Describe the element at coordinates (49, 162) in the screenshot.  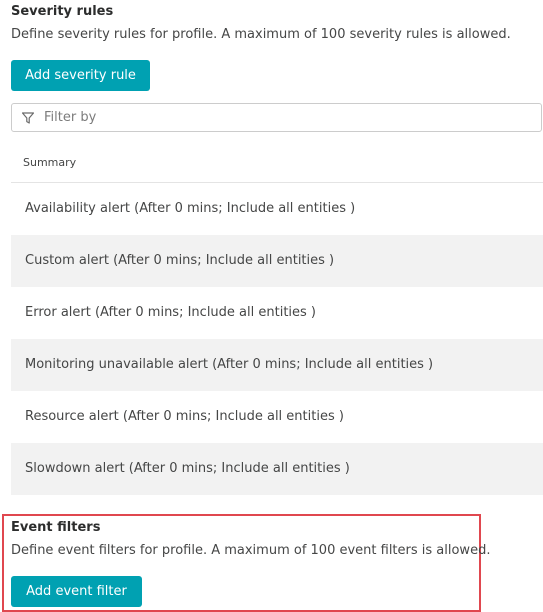
I see `column-header-summary: Summary` at that location.